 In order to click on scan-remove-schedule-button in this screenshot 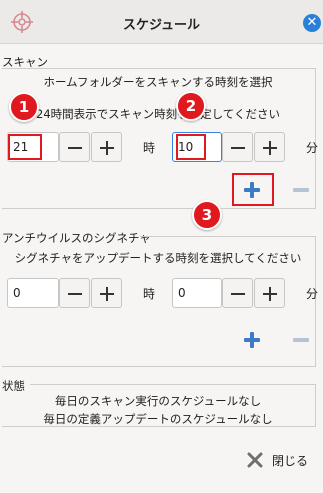, I will do `click(301, 190)`.